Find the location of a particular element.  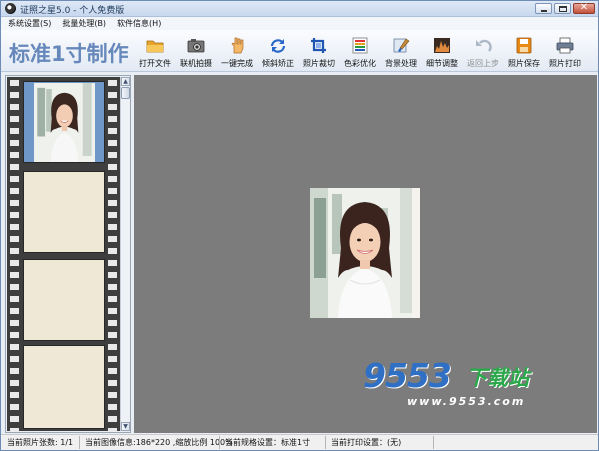

close-icon: ✕ is located at coordinates (584, 7).